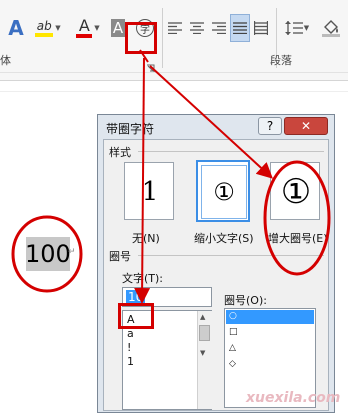 Image resolution: width=348 pixels, height=413 pixels. I want to click on annotation-circle-enlarge, so click(297, 218).